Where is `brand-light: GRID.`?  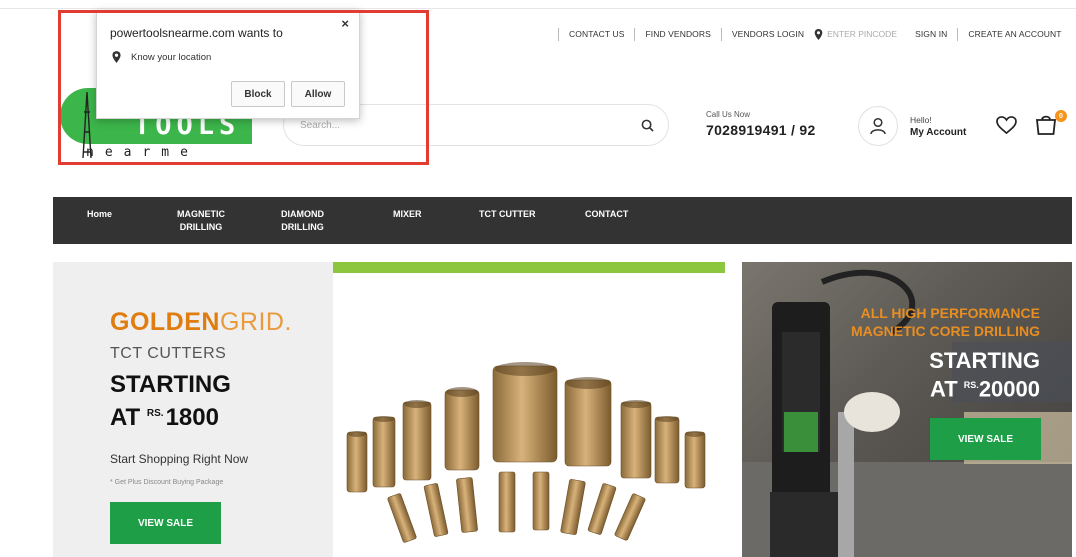 brand-light: GRID. is located at coordinates (255, 322).